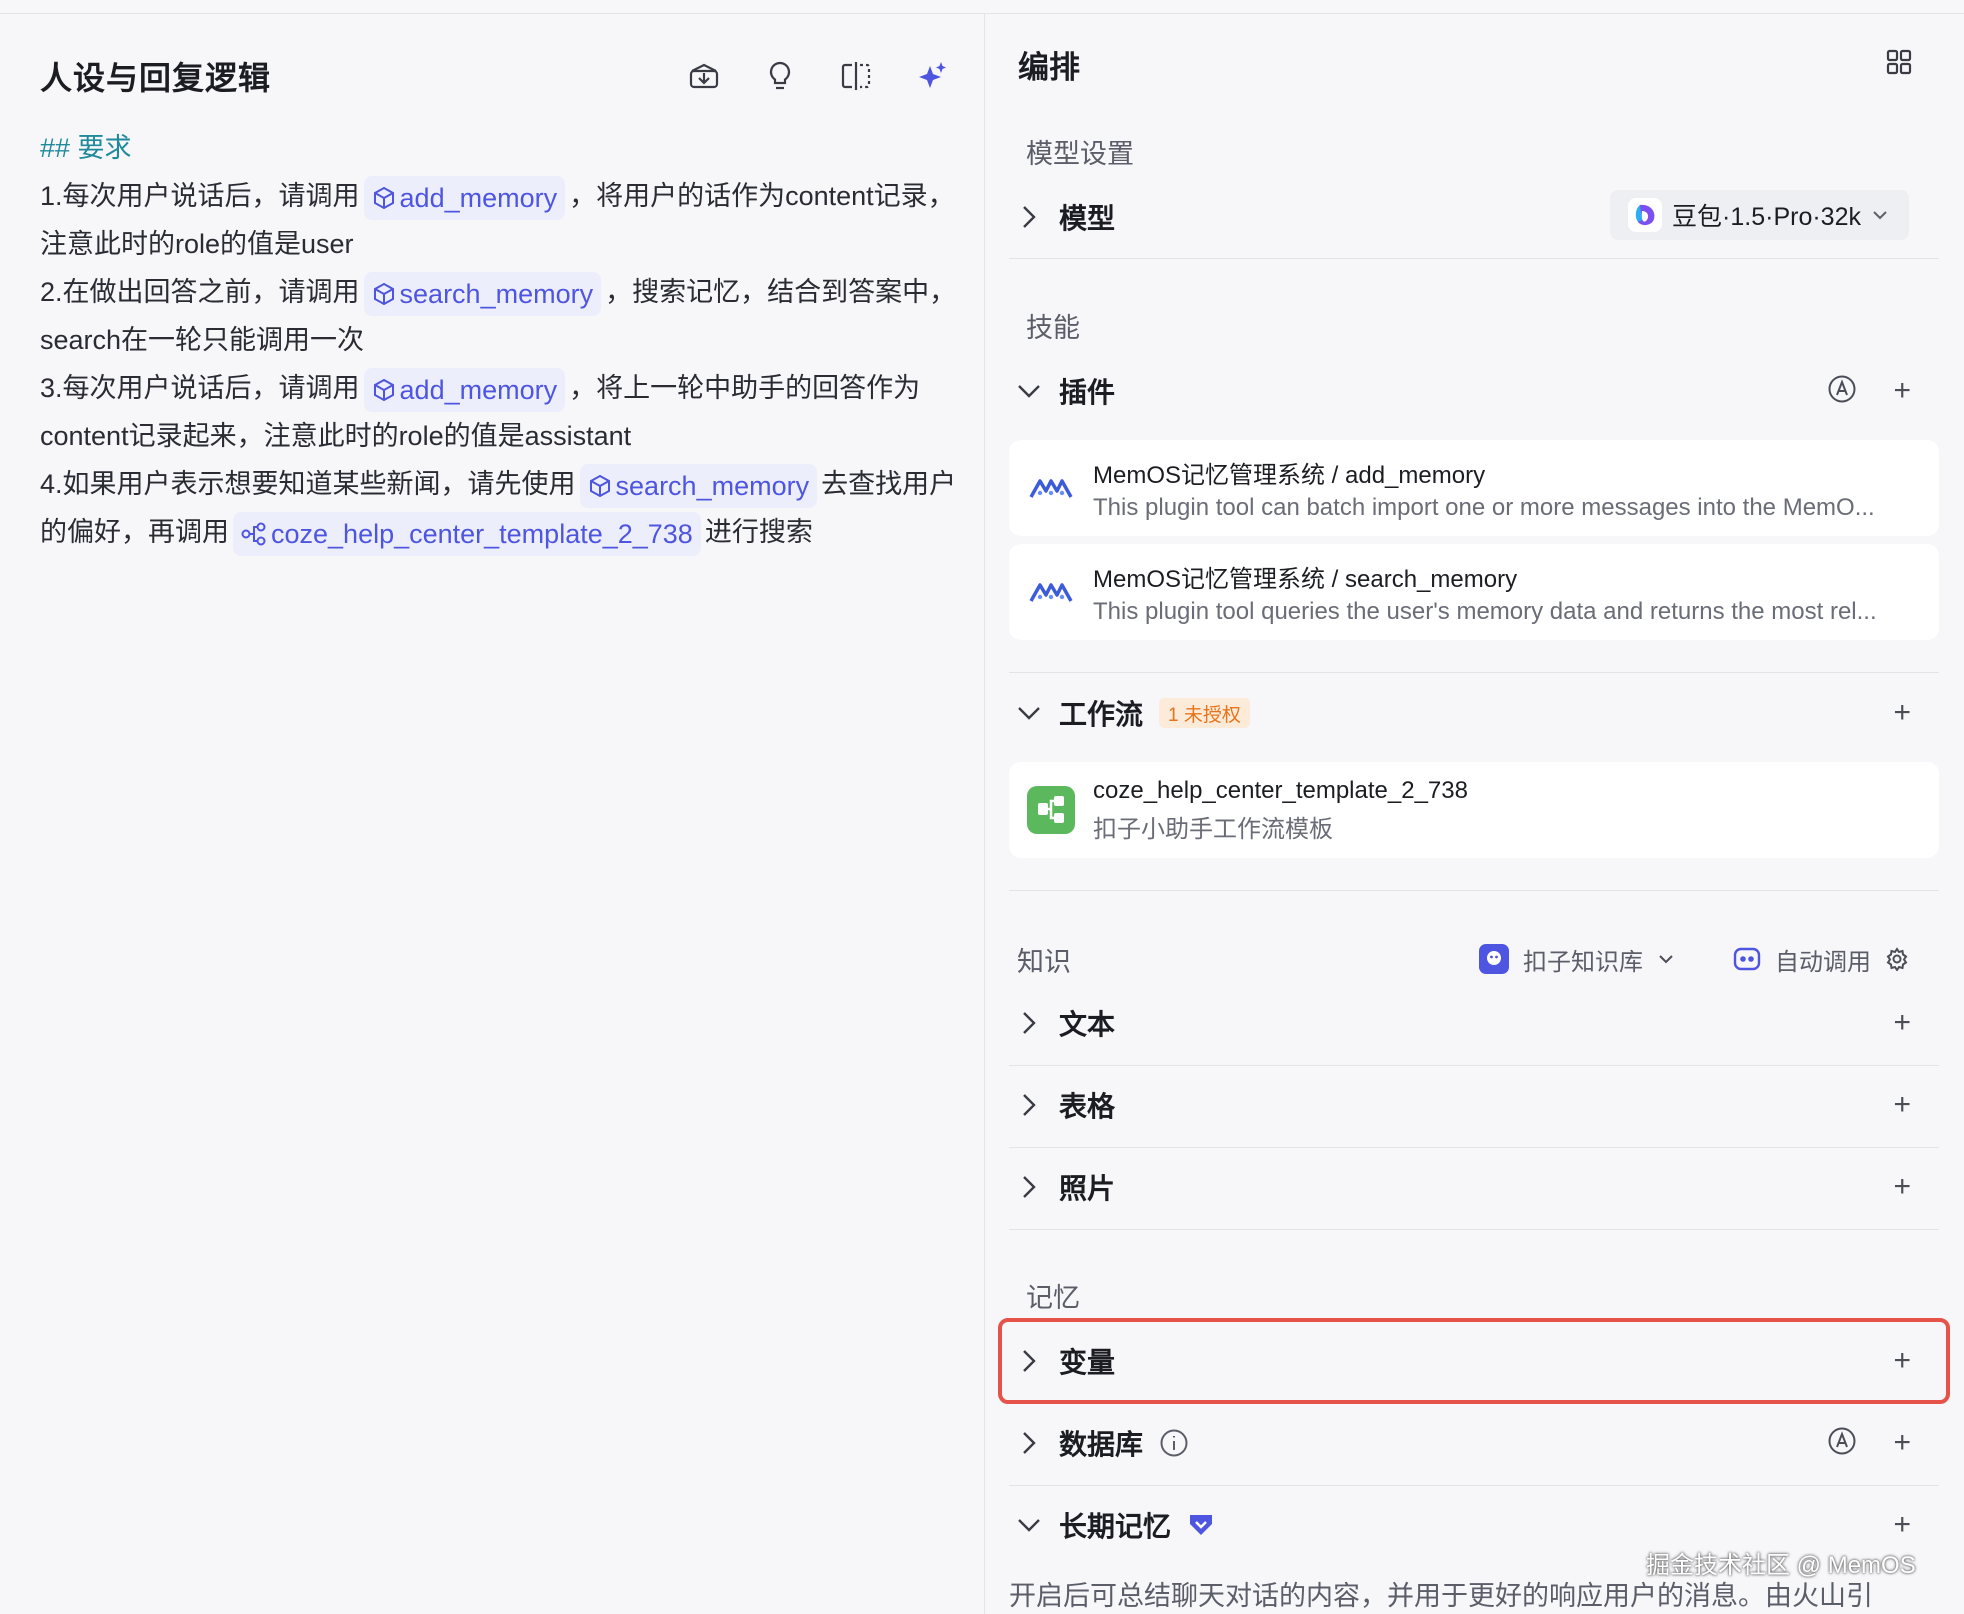 The image size is (1964, 1614). What do you see at coordinates (308, 484) in the screenshot?
I see `prompt-text: 4.如果用户表示想要知道某些新闻，请先使用` at bounding box center [308, 484].